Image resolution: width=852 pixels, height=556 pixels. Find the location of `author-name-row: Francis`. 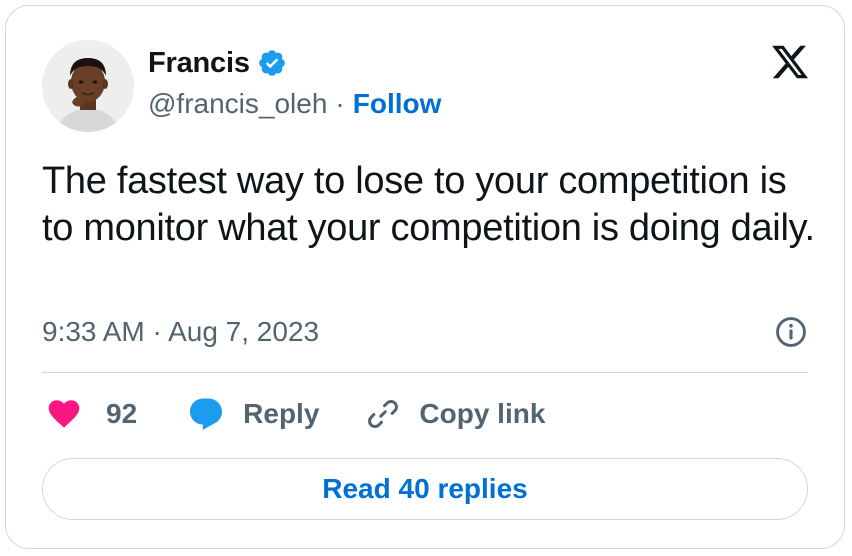

author-name-row: Francis is located at coordinates (294, 63).